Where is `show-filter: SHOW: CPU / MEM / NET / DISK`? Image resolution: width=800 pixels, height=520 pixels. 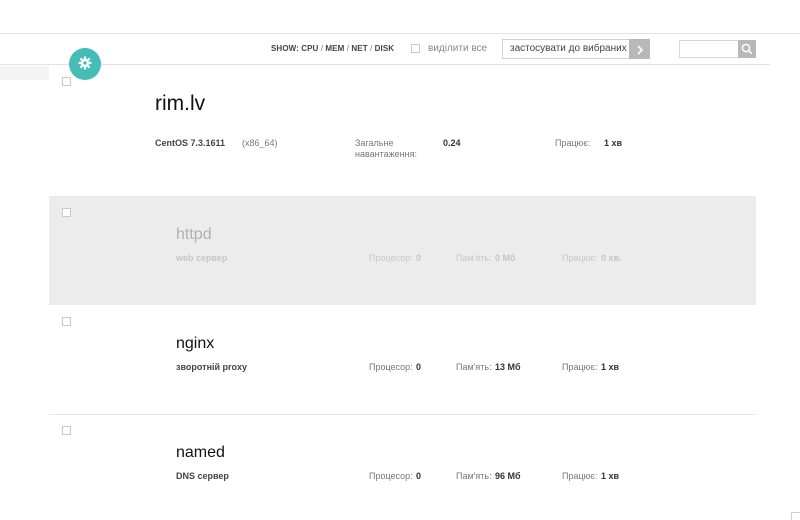 show-filter: SHOW: CPU / MEM / NET / DISK is located at coordinates (332, 48).